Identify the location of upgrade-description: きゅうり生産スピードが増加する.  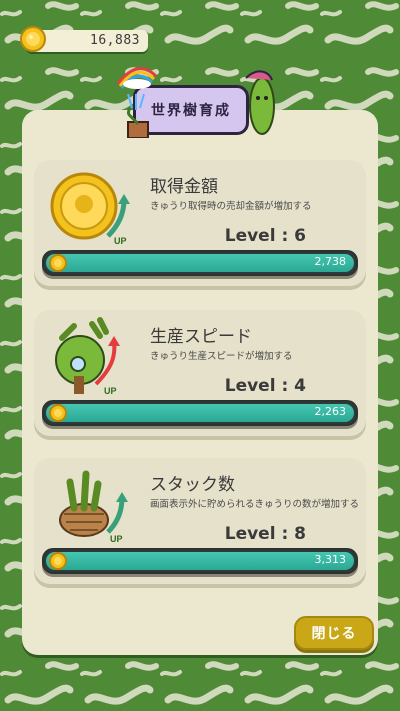
(221, 356).